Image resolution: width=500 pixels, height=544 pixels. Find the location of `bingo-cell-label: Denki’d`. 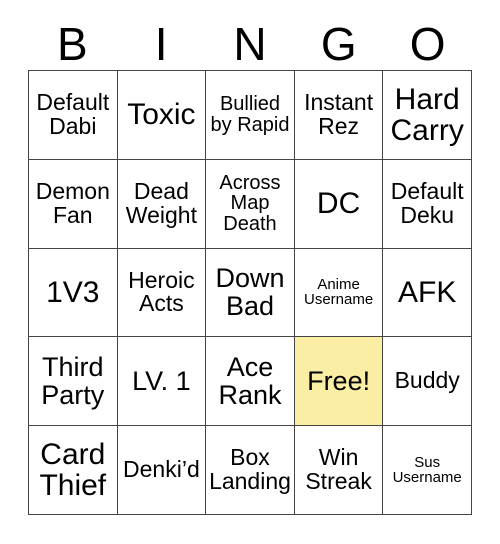

bingo-cell-label: Denki’d is located at coordinates (161, 469).